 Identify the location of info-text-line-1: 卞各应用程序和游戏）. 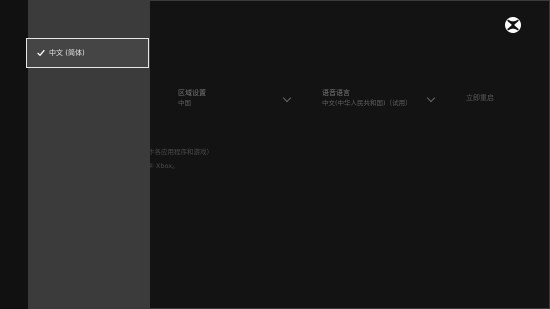
(180, 152).